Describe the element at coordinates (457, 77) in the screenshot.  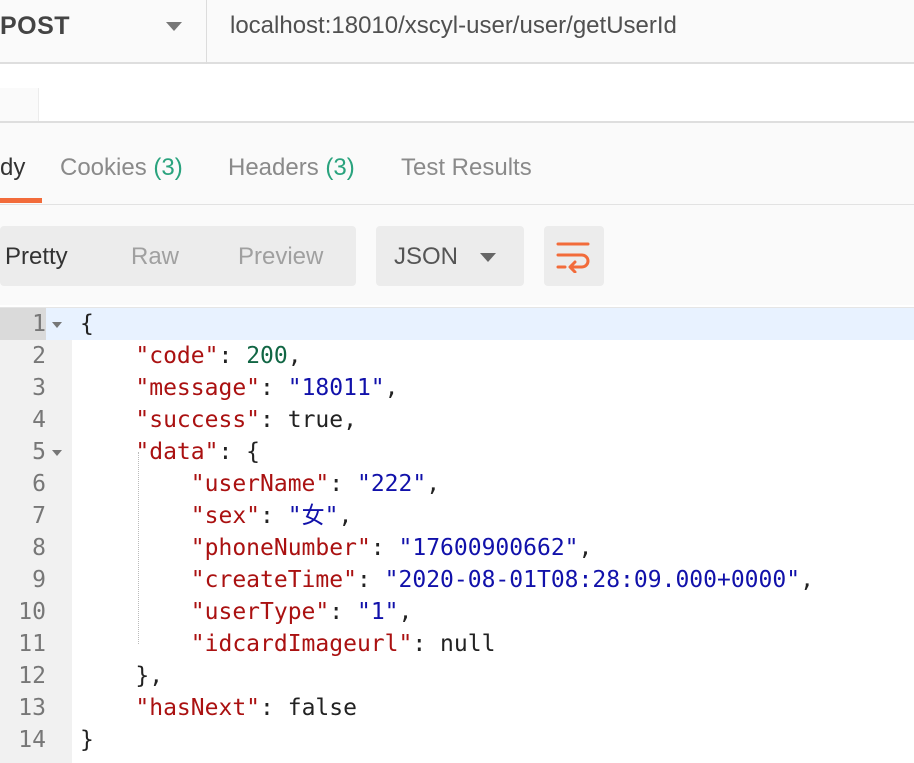
I see `request-subbar` at that location.